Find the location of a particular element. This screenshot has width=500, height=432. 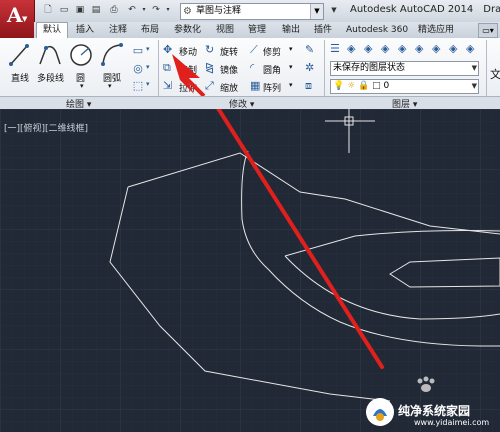

tab-featured-apps: 精选应用 is located at coordinates (436, 30).